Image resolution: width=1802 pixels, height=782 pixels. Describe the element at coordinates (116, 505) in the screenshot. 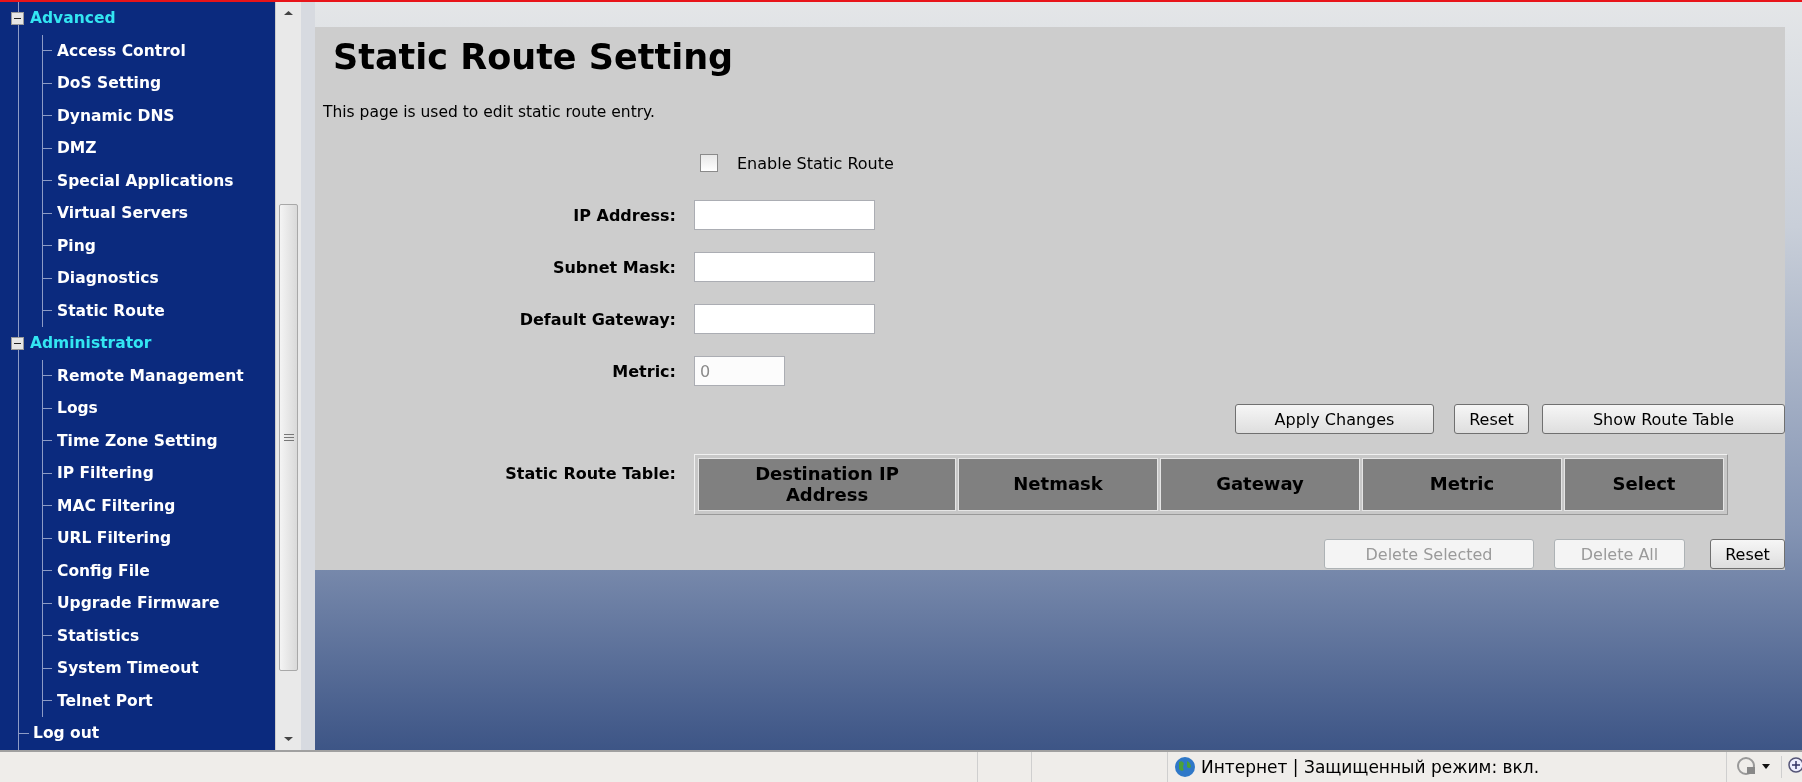

I see `menu-item-link: MAC Filtering` at that location.